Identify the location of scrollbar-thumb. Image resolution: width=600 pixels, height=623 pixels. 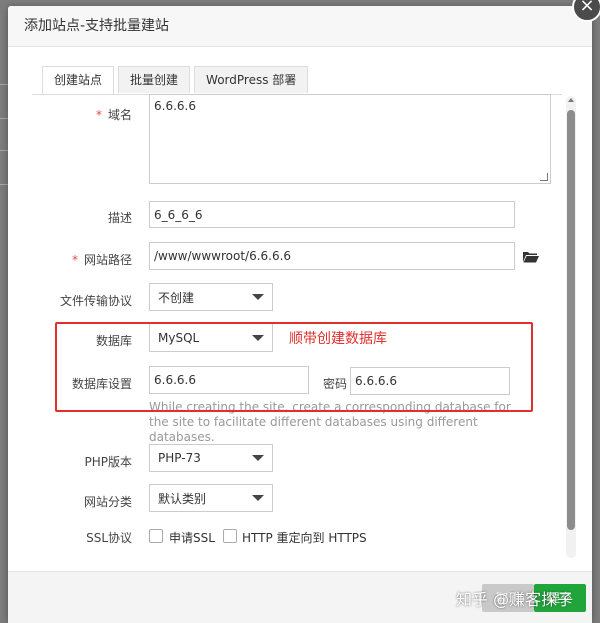
(571, 320).